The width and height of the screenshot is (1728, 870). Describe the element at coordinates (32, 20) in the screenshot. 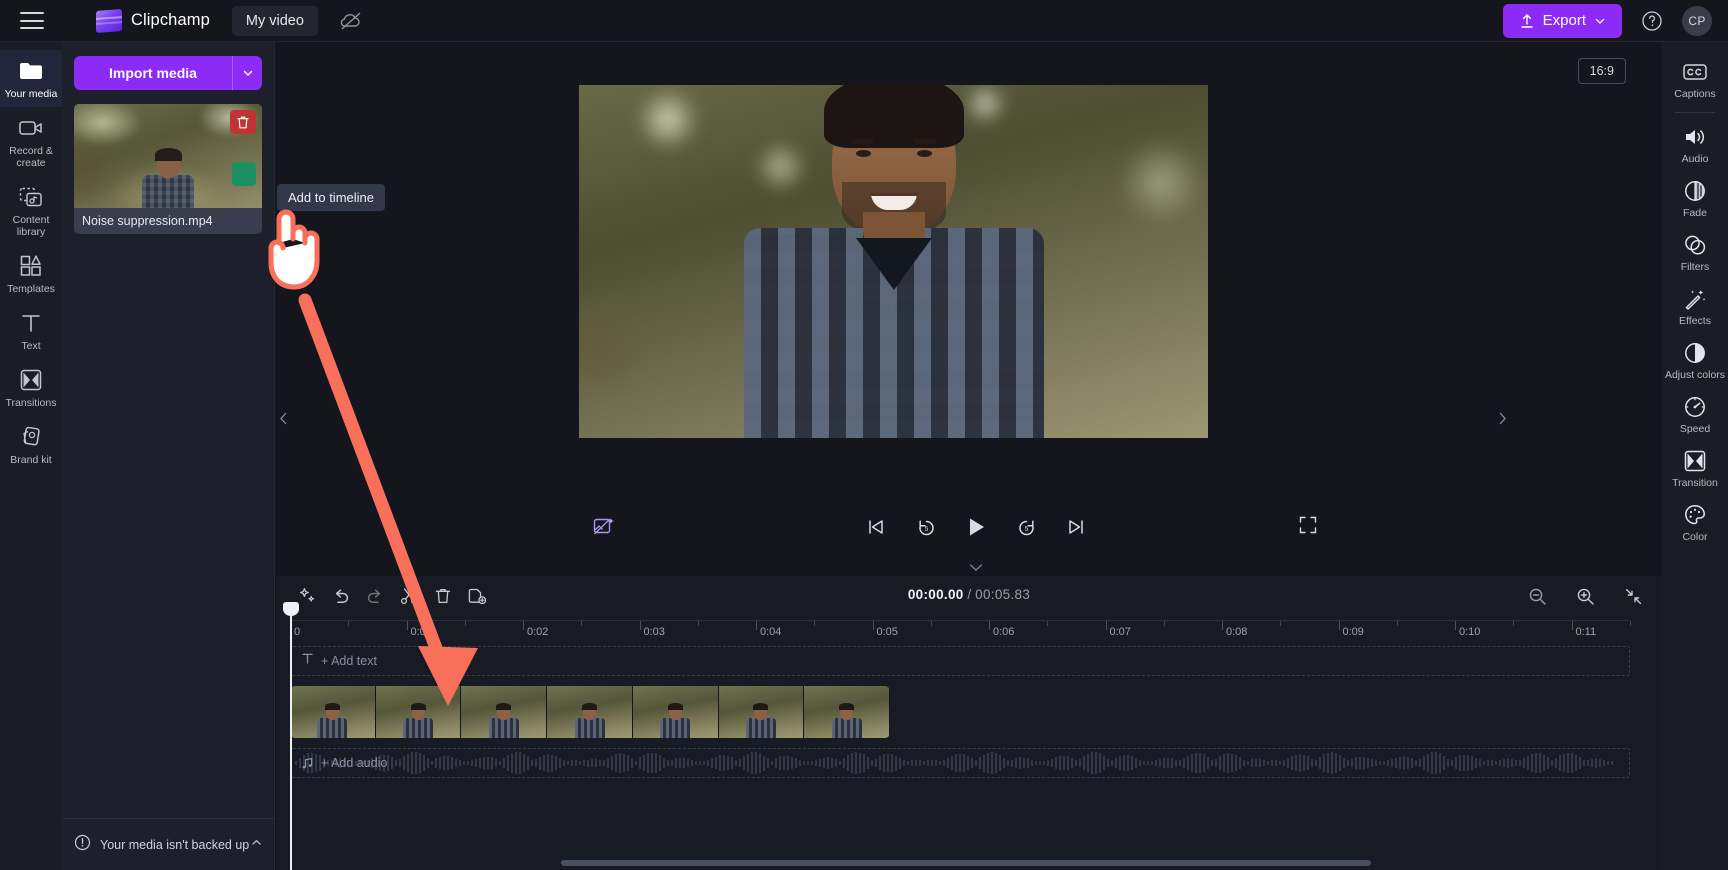

I see `hamburger-icon` at that location.